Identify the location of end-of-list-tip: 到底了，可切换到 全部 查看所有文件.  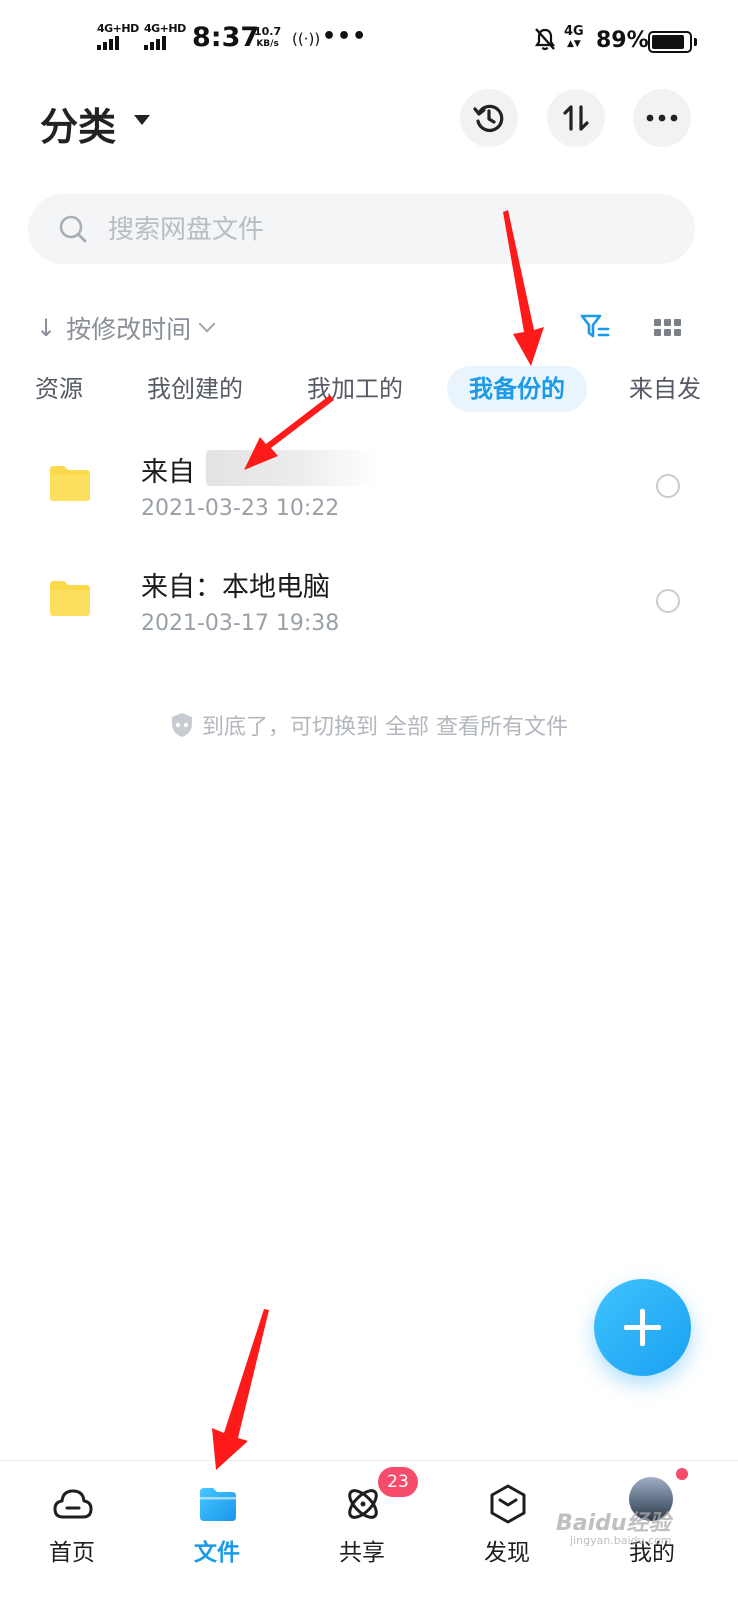
(369, 725).